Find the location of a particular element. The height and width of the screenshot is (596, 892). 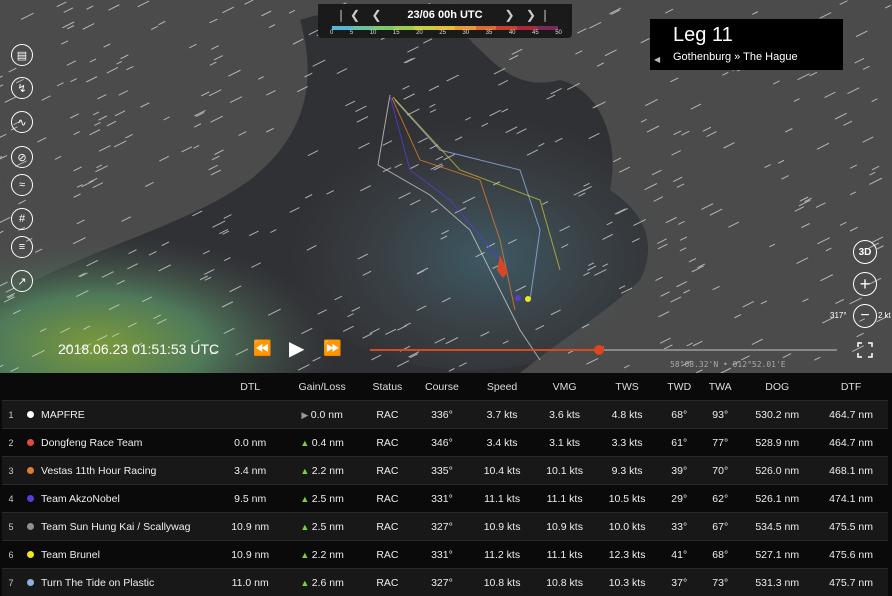

boat-marker-brunel is located at coordinates (528, 299).